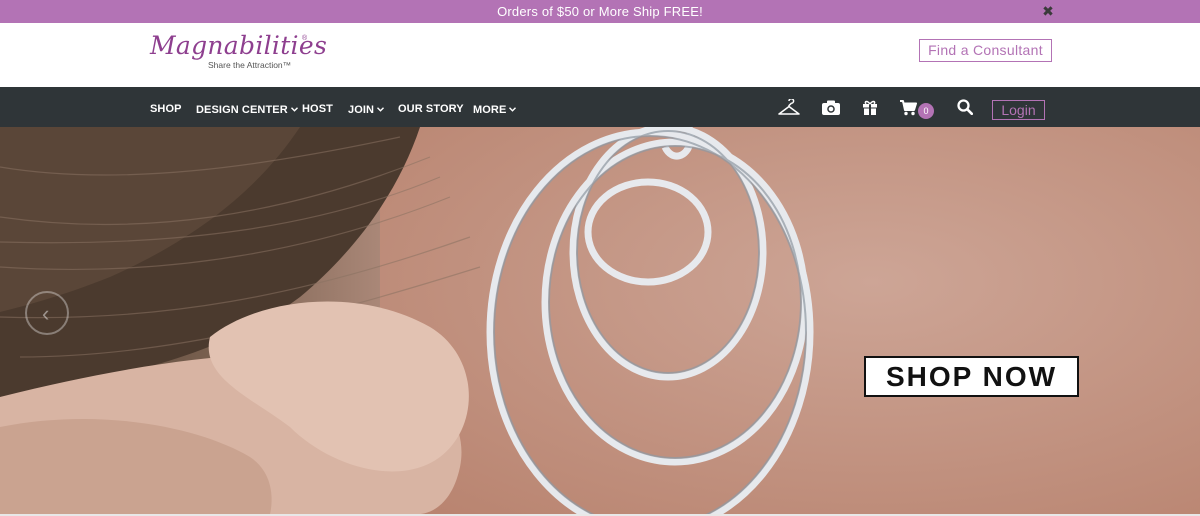 The image size is (1200, 516). What do you see at coordinates (831, 110) in the screenshot?
I see `camera-icon` at bounding box center [831, 110].